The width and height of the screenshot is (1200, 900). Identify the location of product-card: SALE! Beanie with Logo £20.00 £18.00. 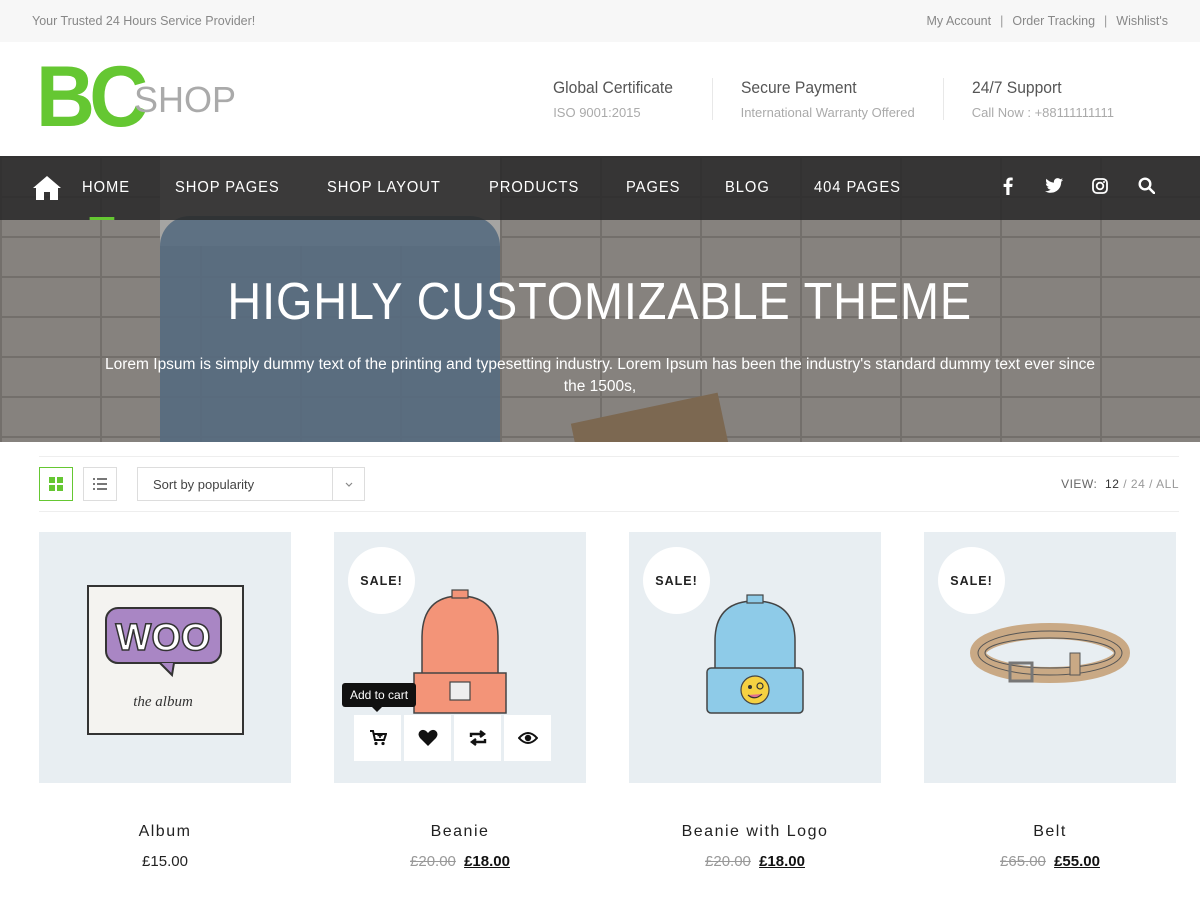
(755, 701).